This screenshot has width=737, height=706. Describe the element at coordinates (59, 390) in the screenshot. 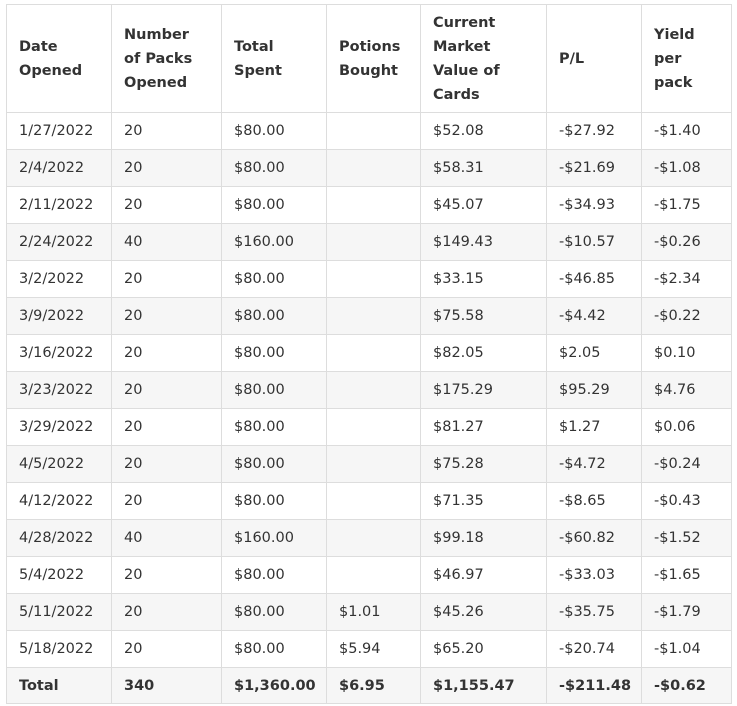

I see `cell-date: 3/23/2022` at that location.